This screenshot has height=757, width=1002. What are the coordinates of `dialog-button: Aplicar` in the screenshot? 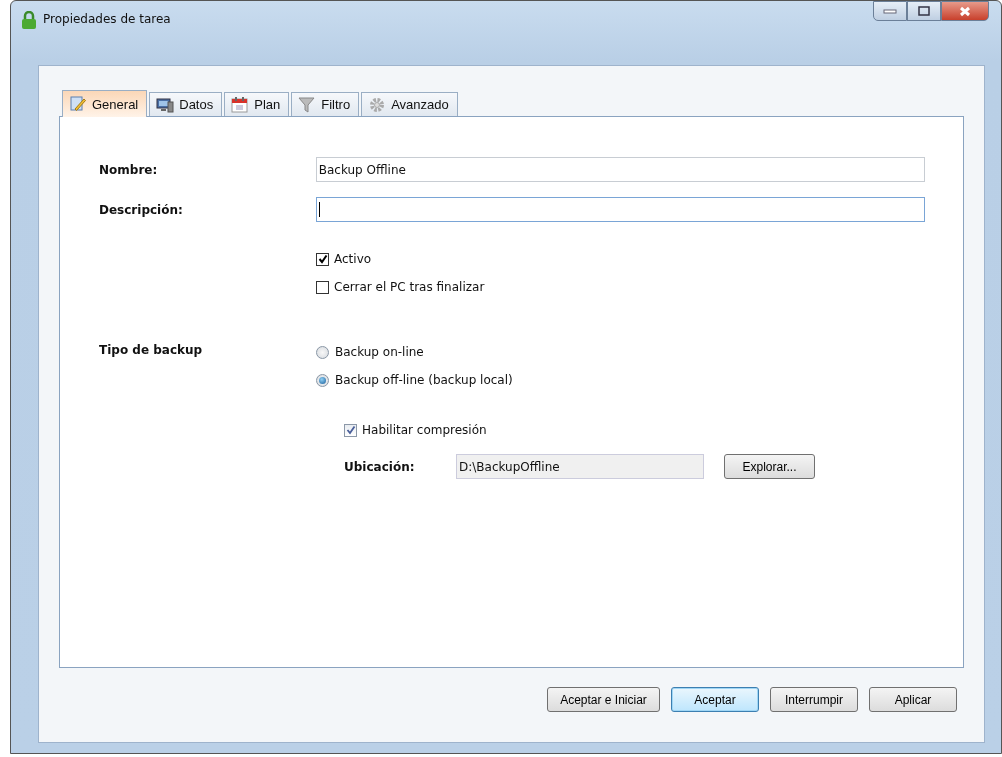 It's located at (913, 699).